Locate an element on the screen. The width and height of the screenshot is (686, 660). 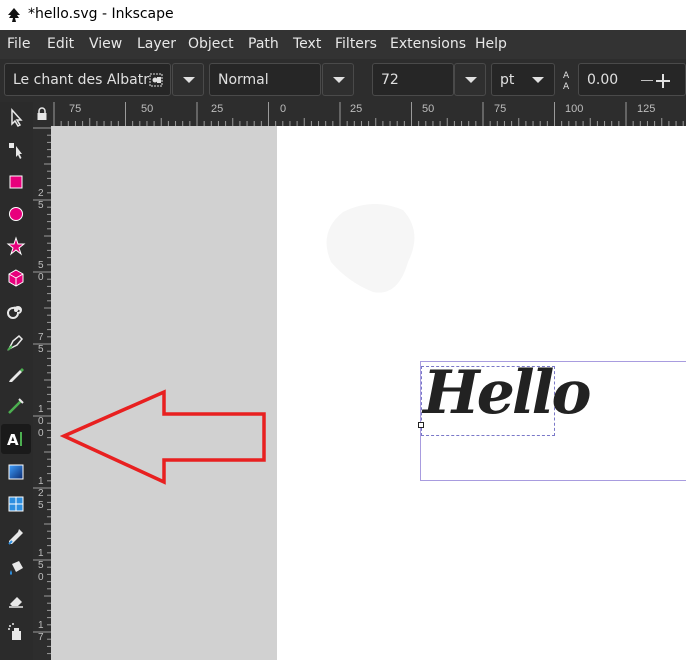
ruler-label: 100 is located at coordinates (574, 109).